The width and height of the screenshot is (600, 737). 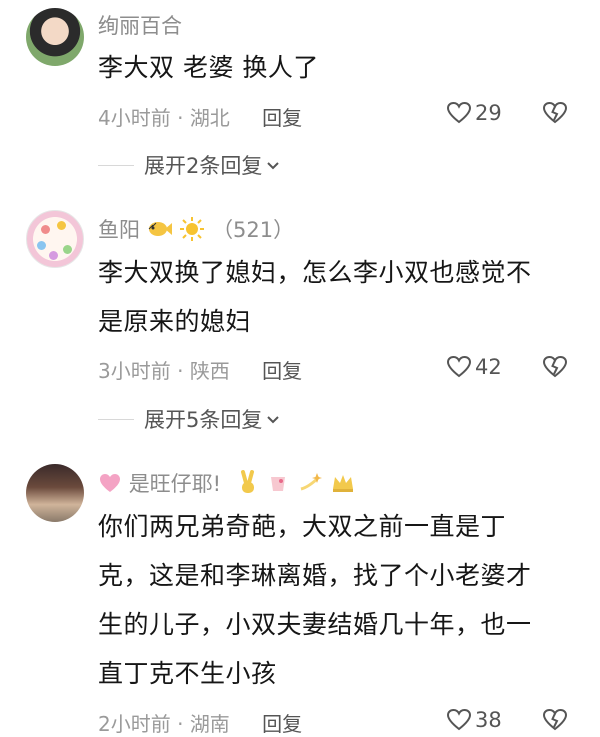 What do you see at coordinates (338, 67) in the screenshot?
I see `comment-text: 李大双 老婆 换人了` at bounding box center [338, 67].